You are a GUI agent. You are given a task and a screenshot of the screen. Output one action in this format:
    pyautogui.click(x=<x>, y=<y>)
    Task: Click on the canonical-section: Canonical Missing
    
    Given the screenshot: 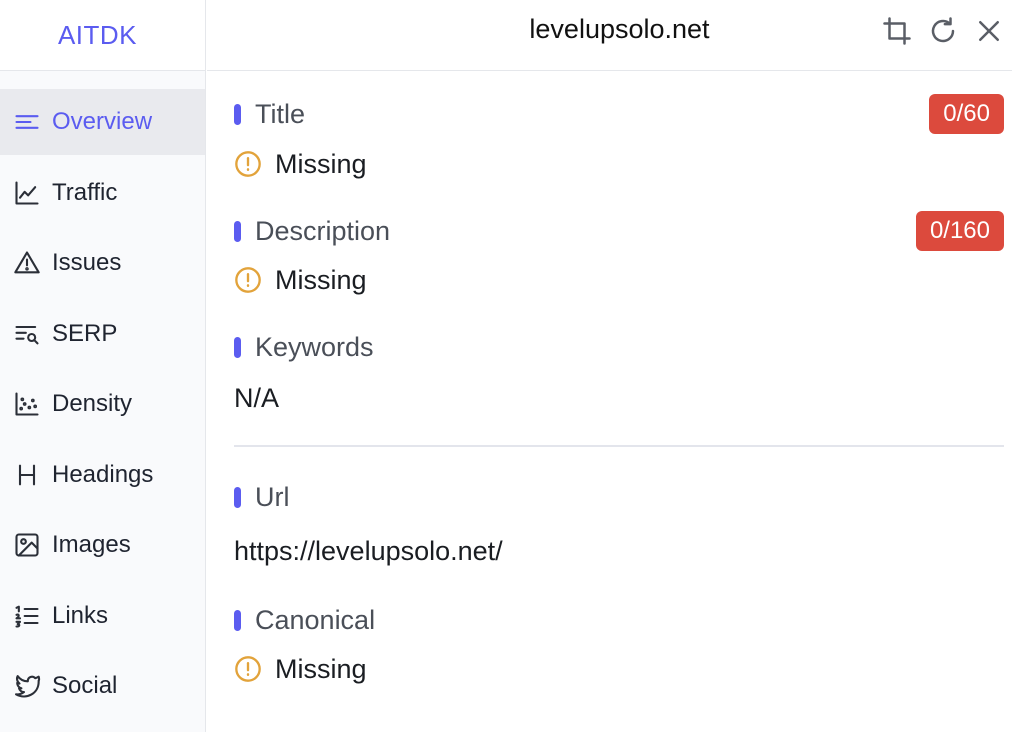 What is the action you would take?
    pyautogui.click(x=619, y=644)
    